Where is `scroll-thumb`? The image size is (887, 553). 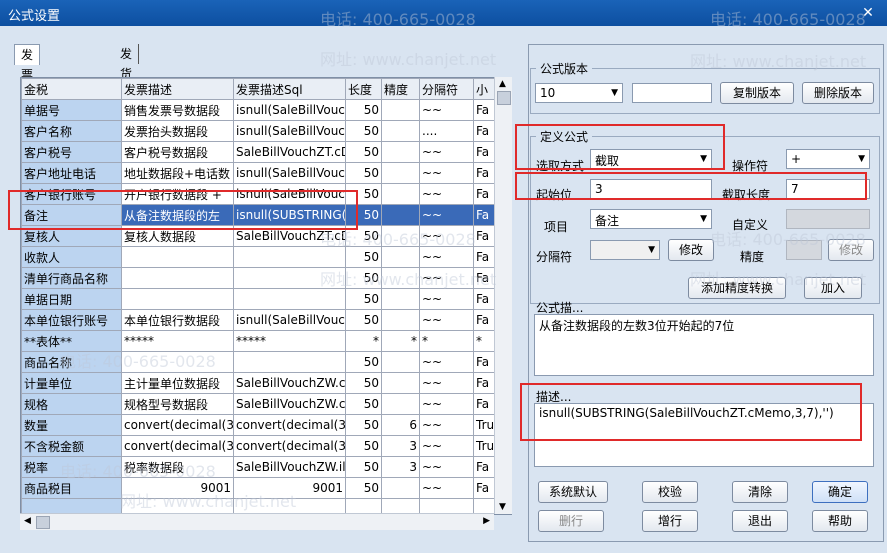
scroll-thumb is located at coordinates (504, 98).